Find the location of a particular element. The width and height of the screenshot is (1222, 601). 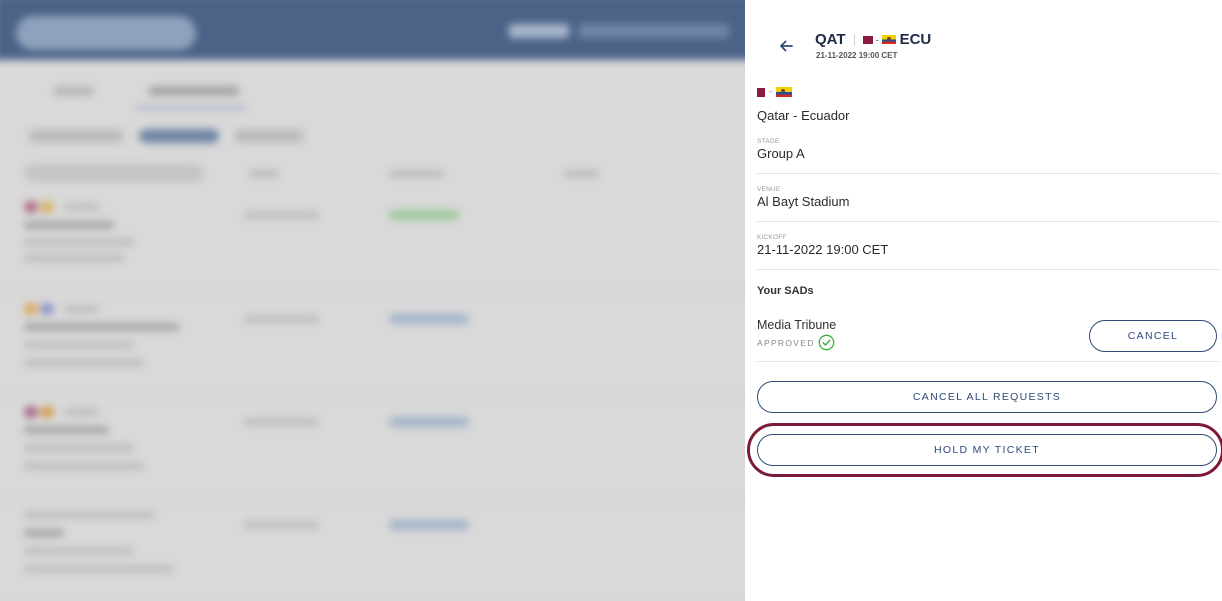

header-flags: - is located at coordinates (879, 39).